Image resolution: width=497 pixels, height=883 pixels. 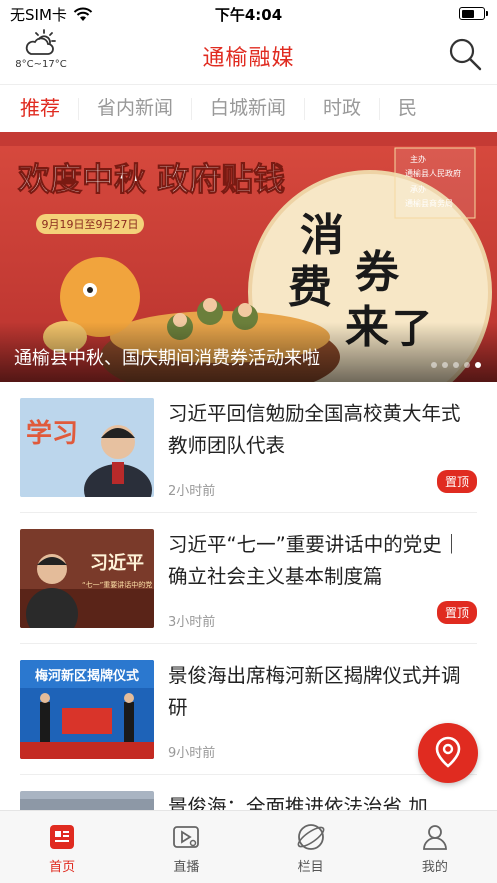 I want to click on thumb-caption-3: 梅河新区揭牌仪式, so click(x=87, y=676).